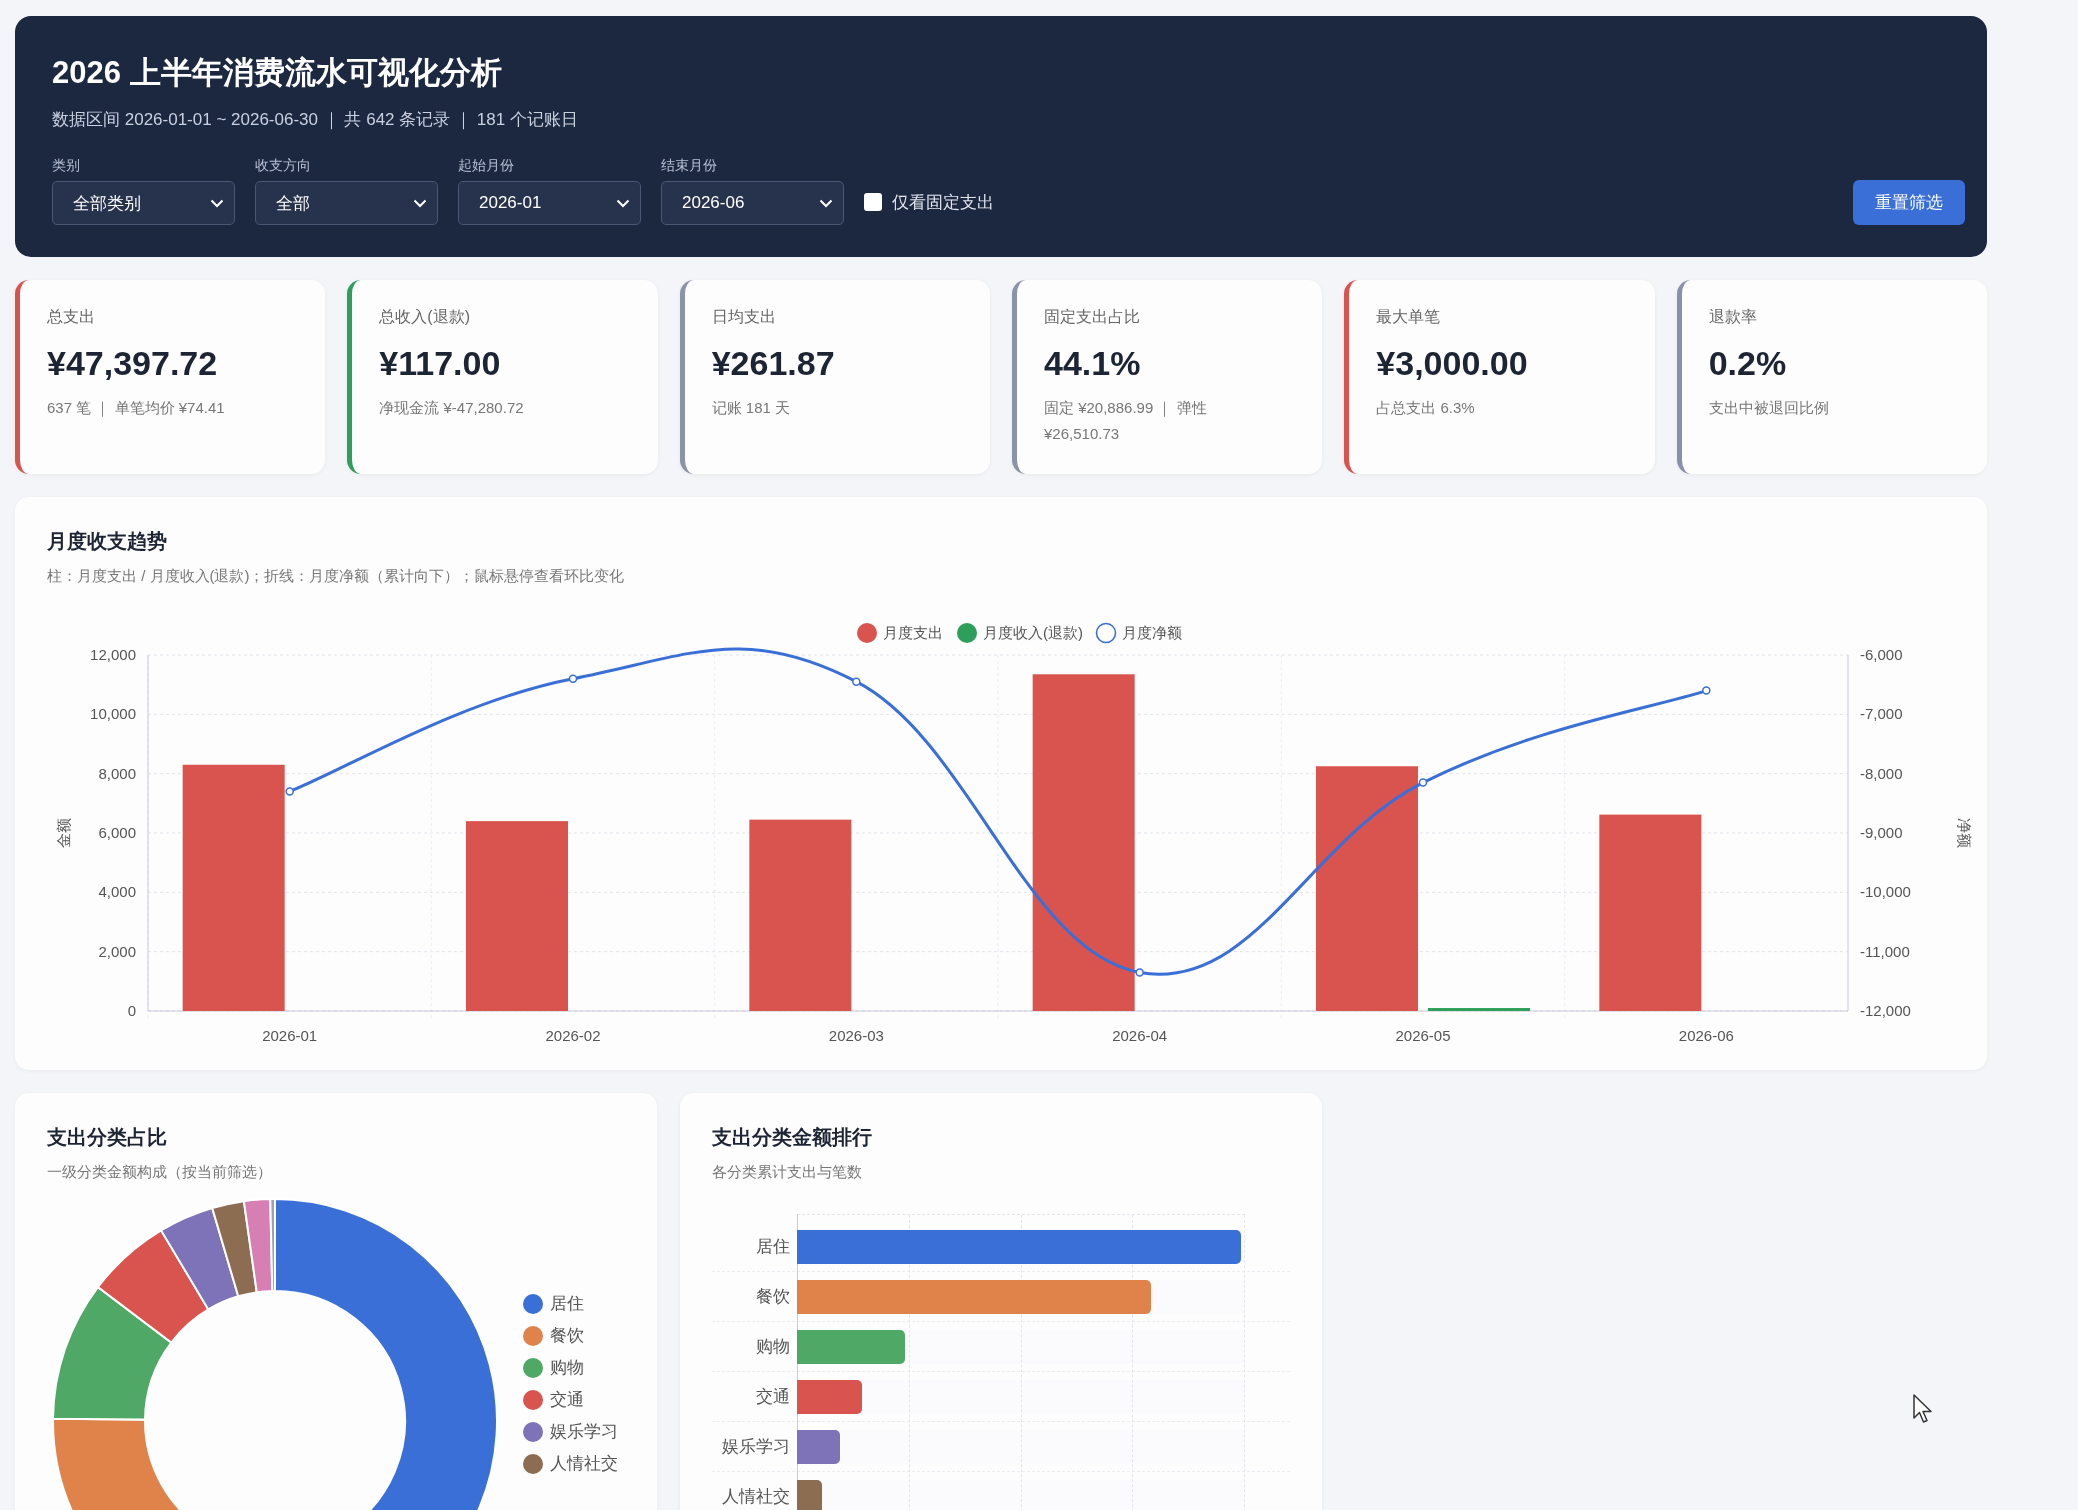 This screenshot has height=1510, width=2078. What do you see at coordinates (1033, 633) in the screenshot?
I see `legend-label: 月度收入(退款)` at bounding box center [1033, 633].